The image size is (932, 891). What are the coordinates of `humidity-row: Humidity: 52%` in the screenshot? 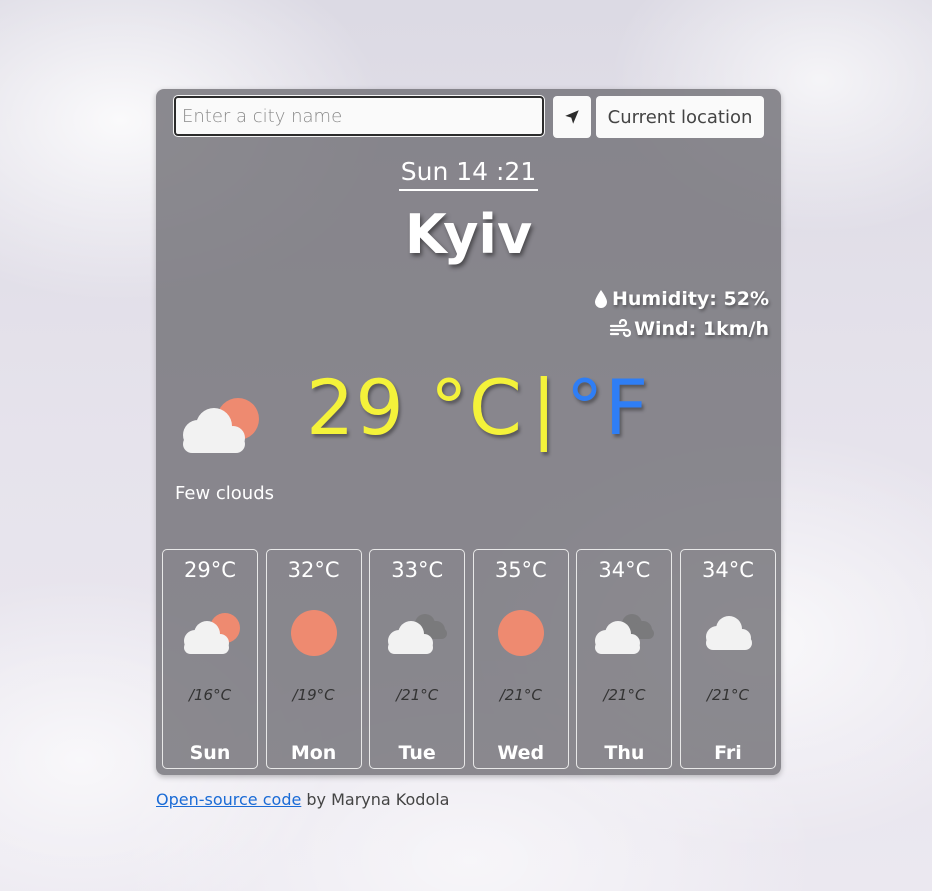 It's located at (681, 299).